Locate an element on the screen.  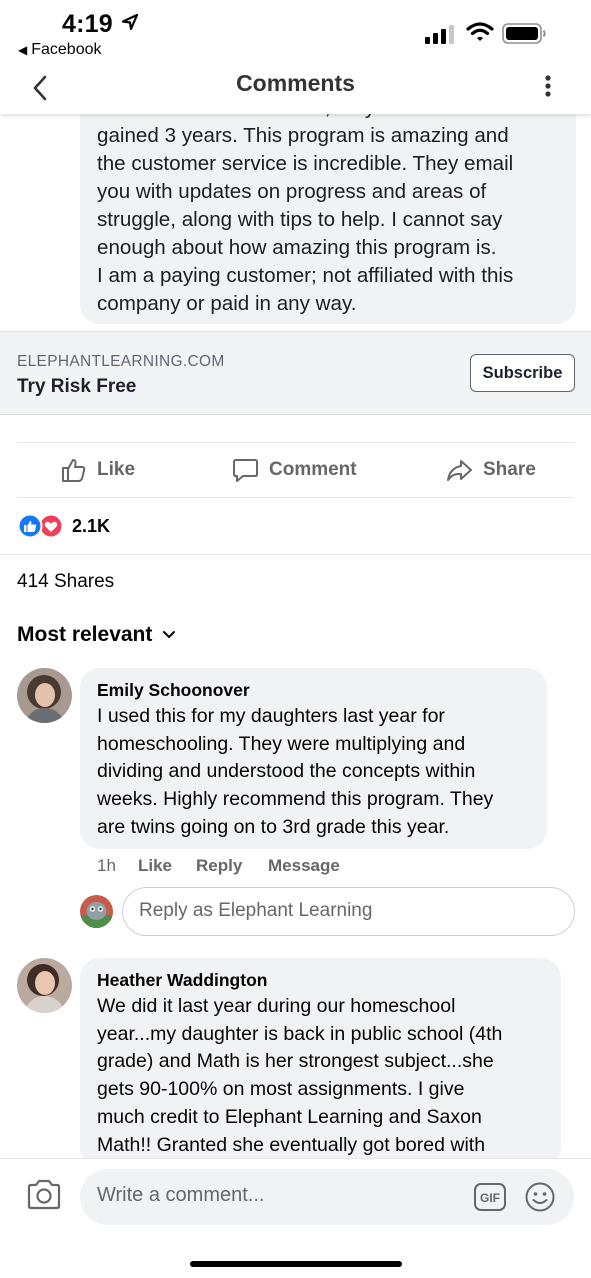
back-to-app-link: ◀ Facebook is located at coordinates (60, 50).